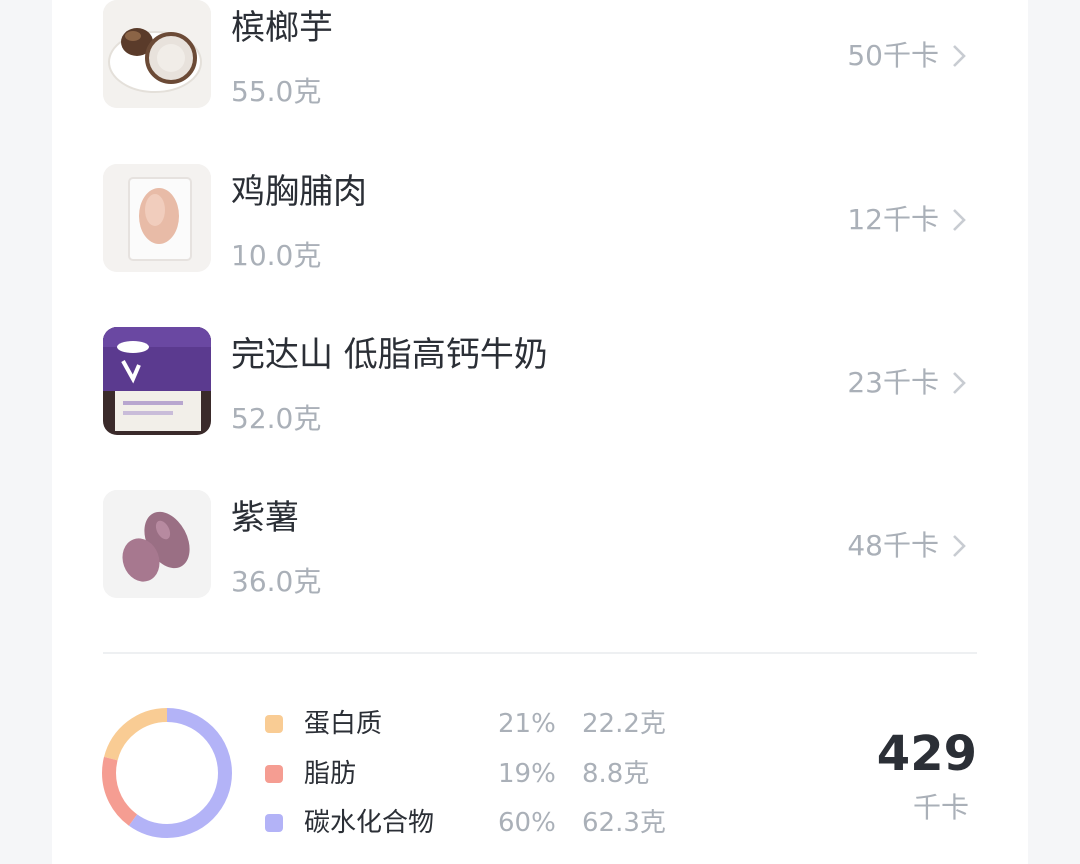  What do you see at coordinates (527, 724) in the screenshot?
I see `legend-percent: 21%` at bounding box center [527, 724].